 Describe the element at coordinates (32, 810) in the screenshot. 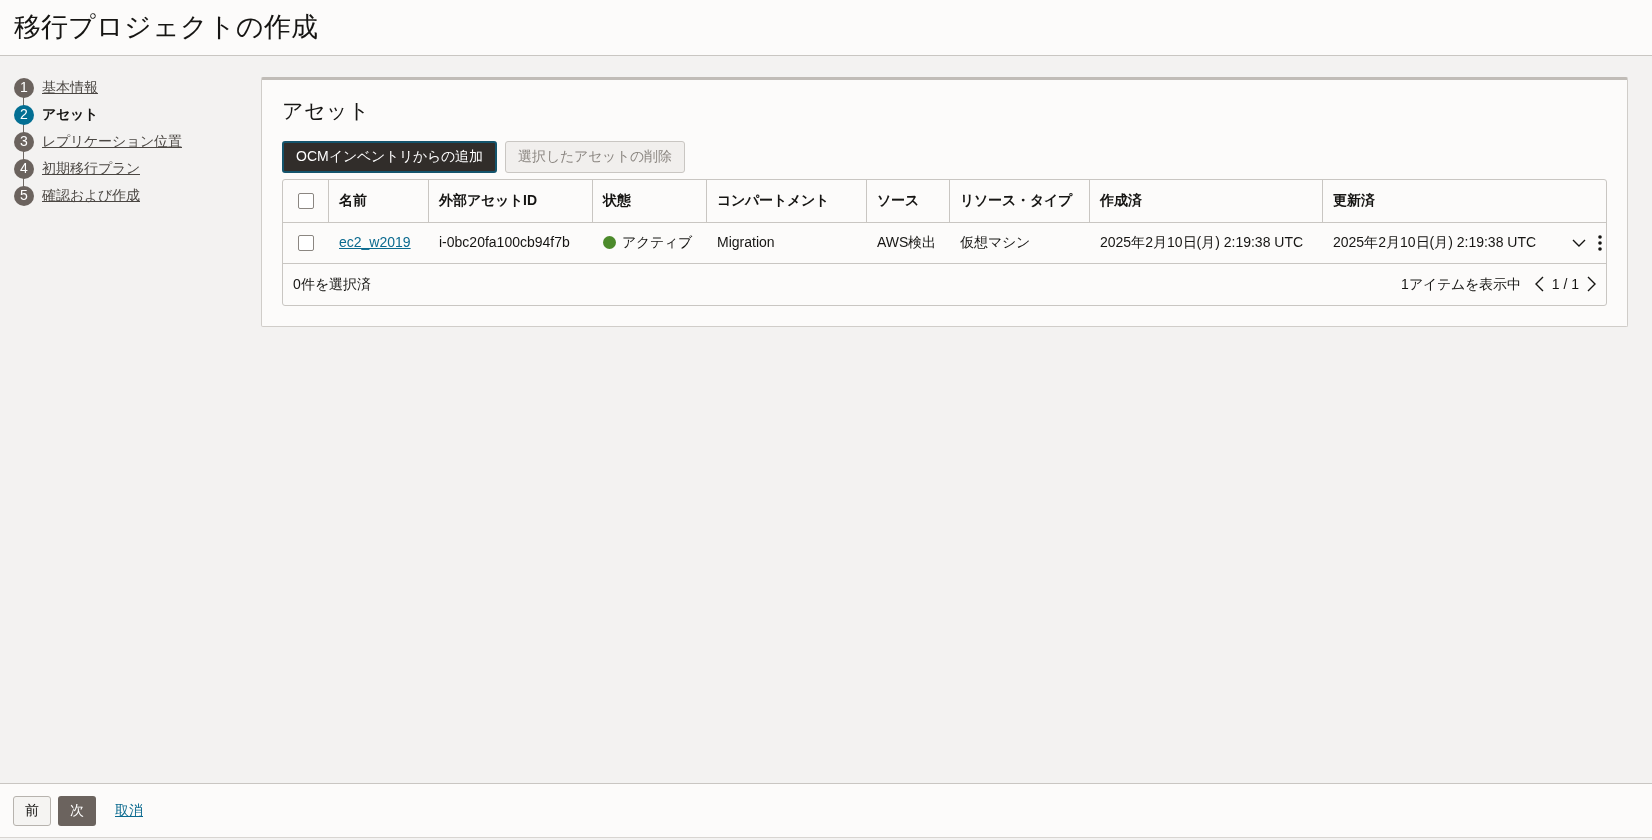

I see `back-button: 前` at that location.